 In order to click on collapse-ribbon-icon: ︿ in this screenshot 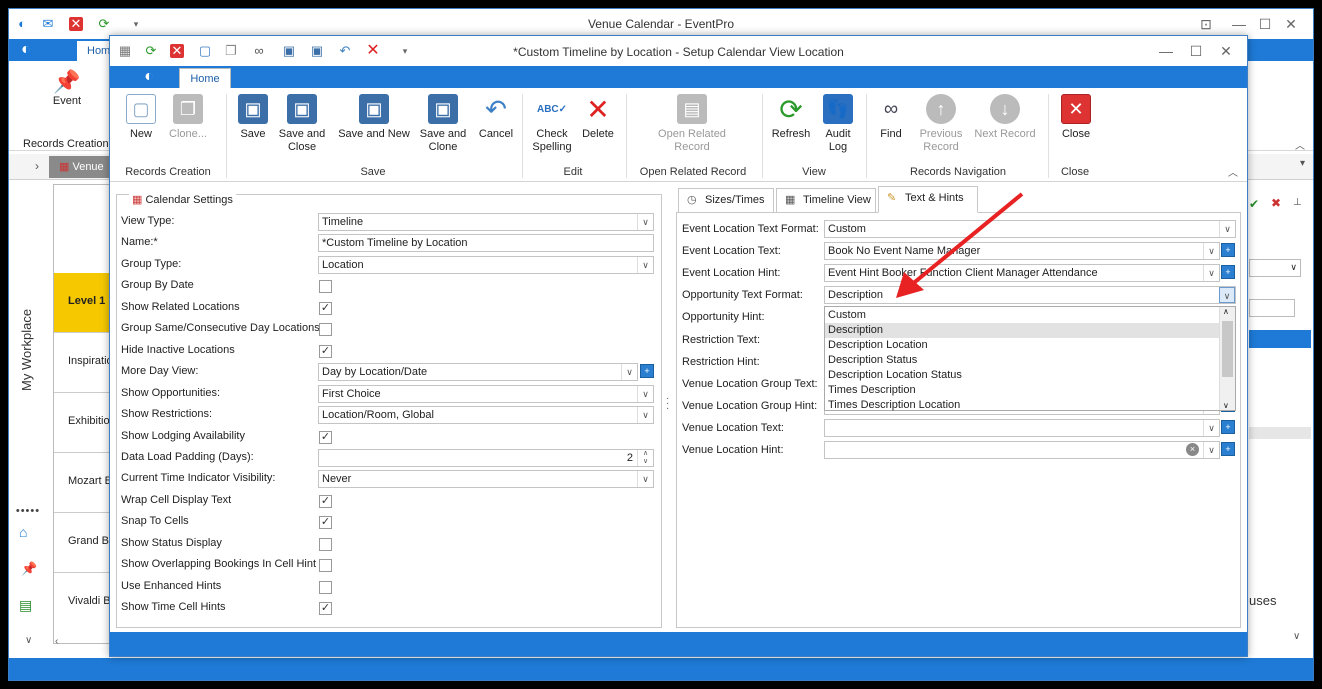, I will do `click(1300, 144)`.